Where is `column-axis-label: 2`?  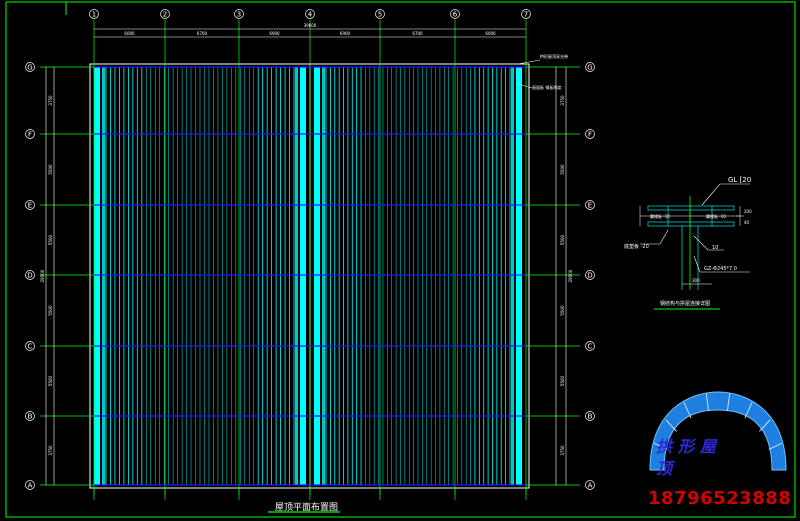
column-axis-label: 2 is located at coordinates (165, 15).